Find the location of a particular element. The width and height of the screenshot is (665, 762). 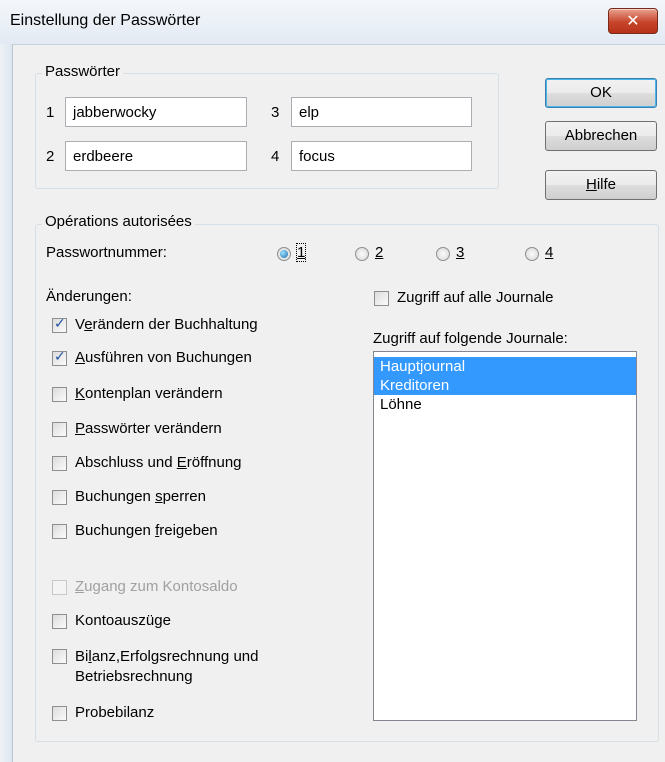

journals-label: Zugriff auf folgende Journale: is located at coordinates (470, 338).